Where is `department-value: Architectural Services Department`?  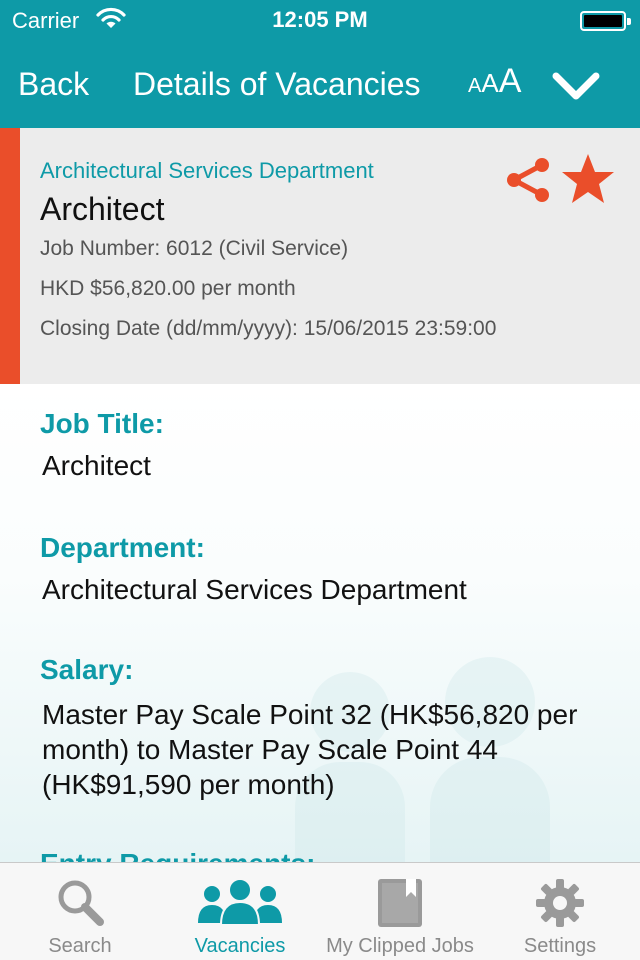
department-value: Architectural Services Department is located at coordinates (254, 589).